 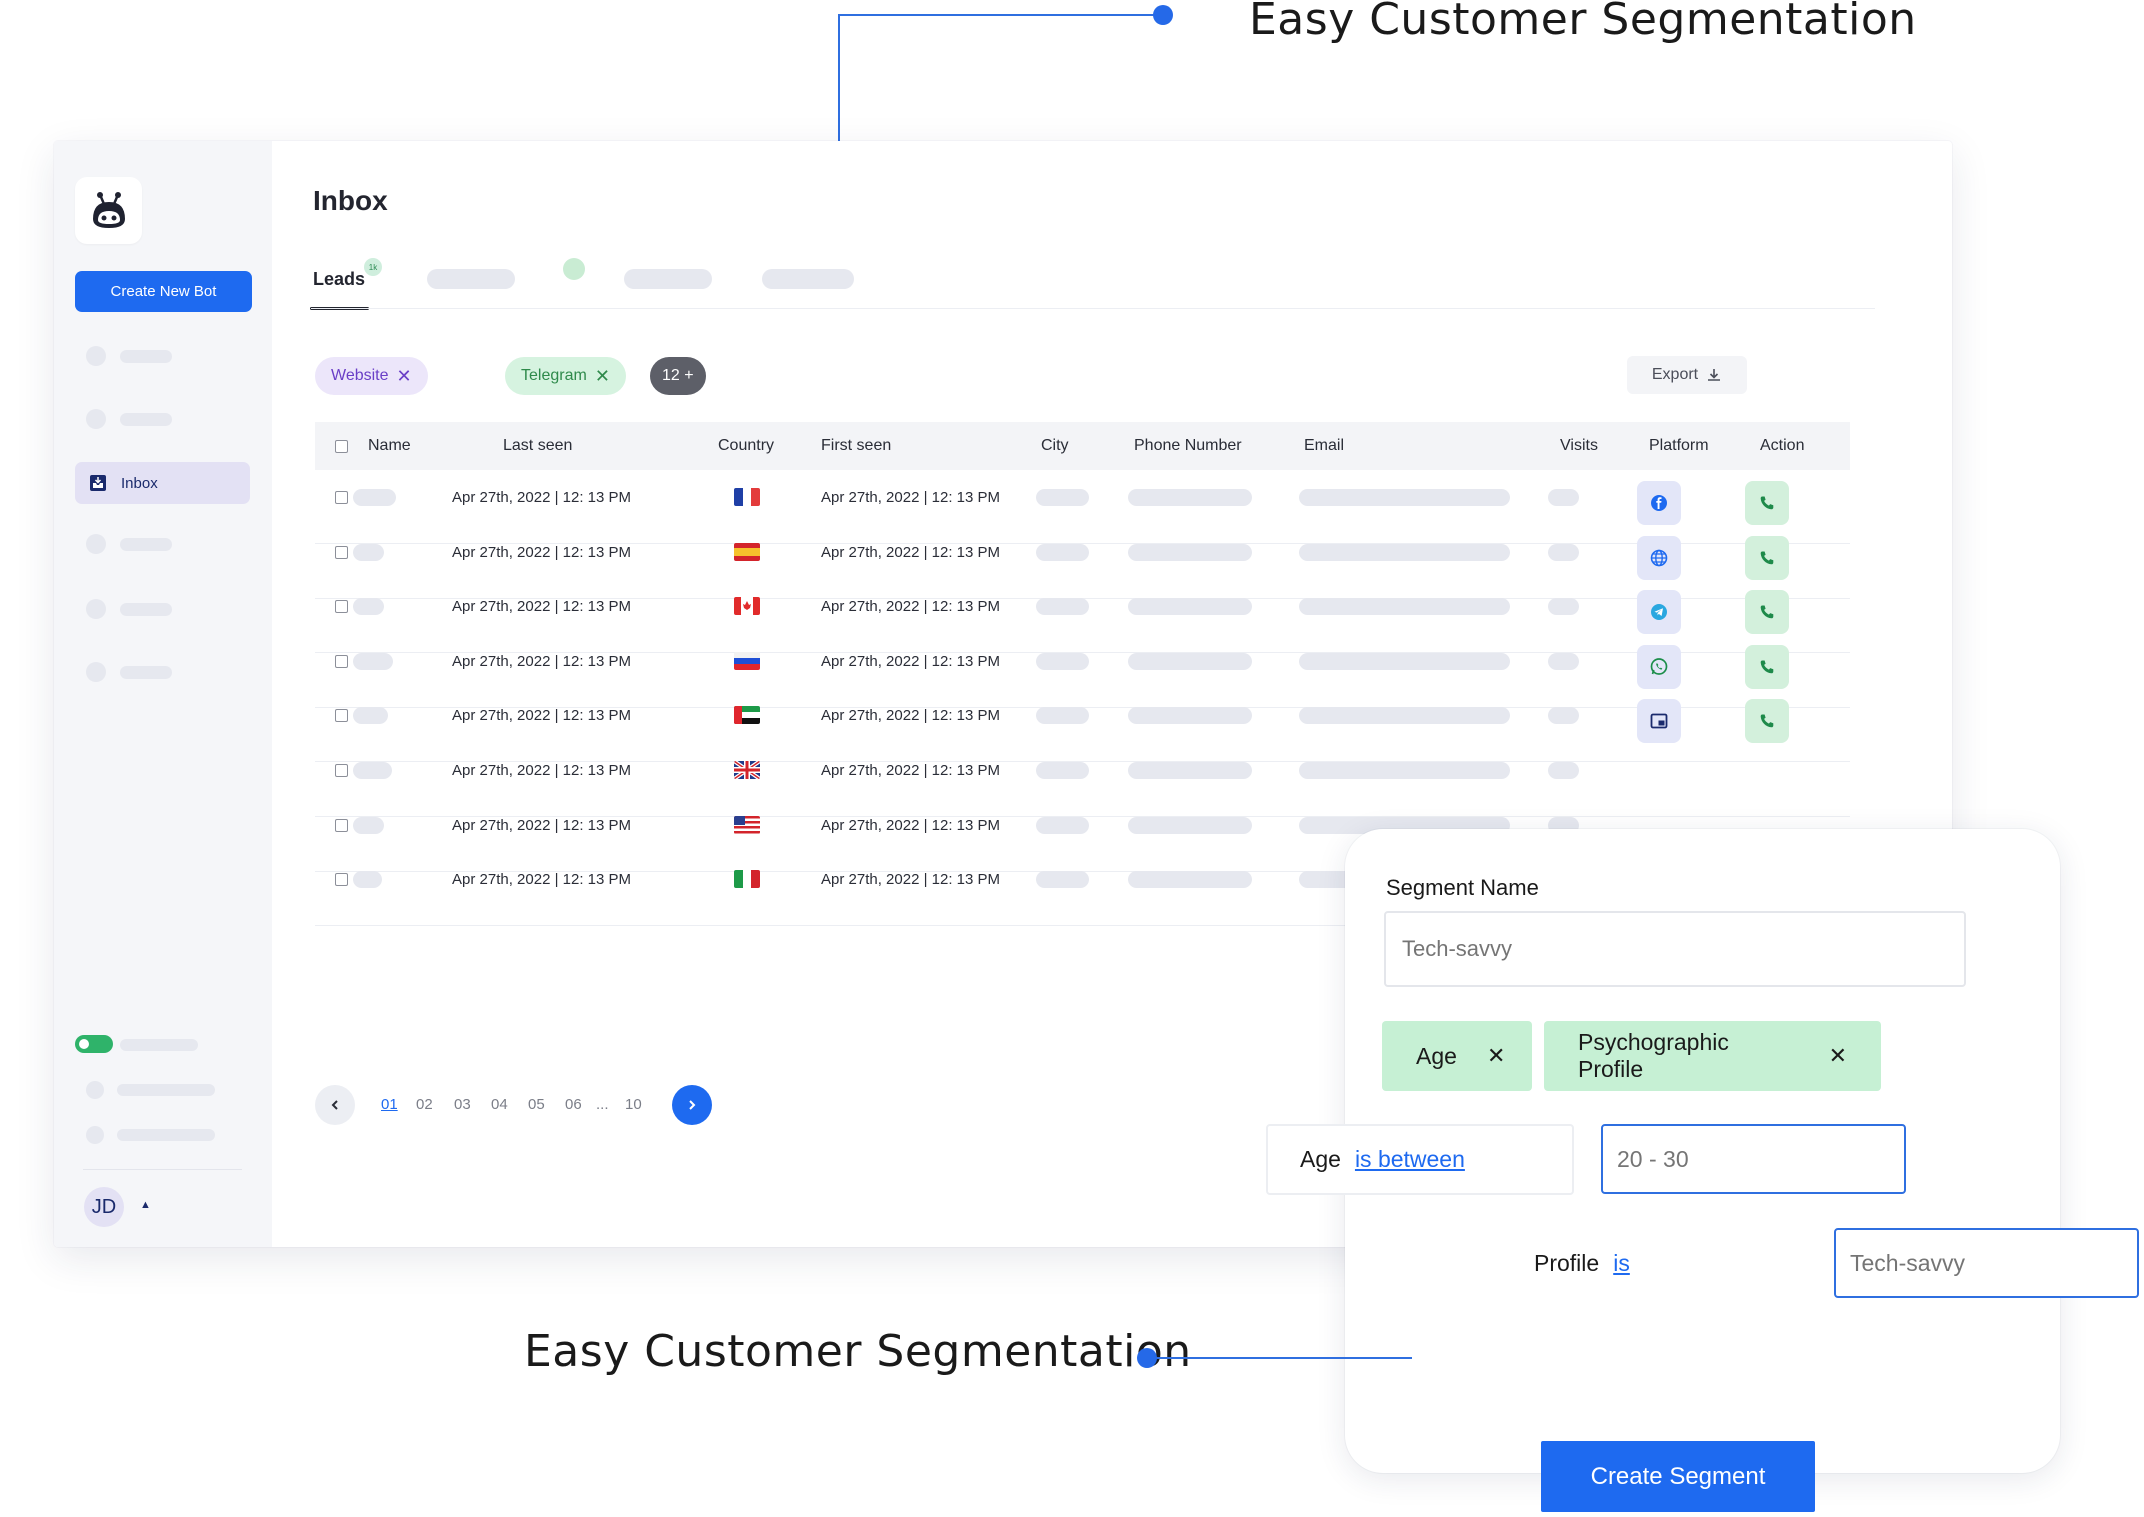 What do you see at coordinates (1055, 446) in the screenshot?
I see `column-header-city: City` at bounding box center [1055, 446].